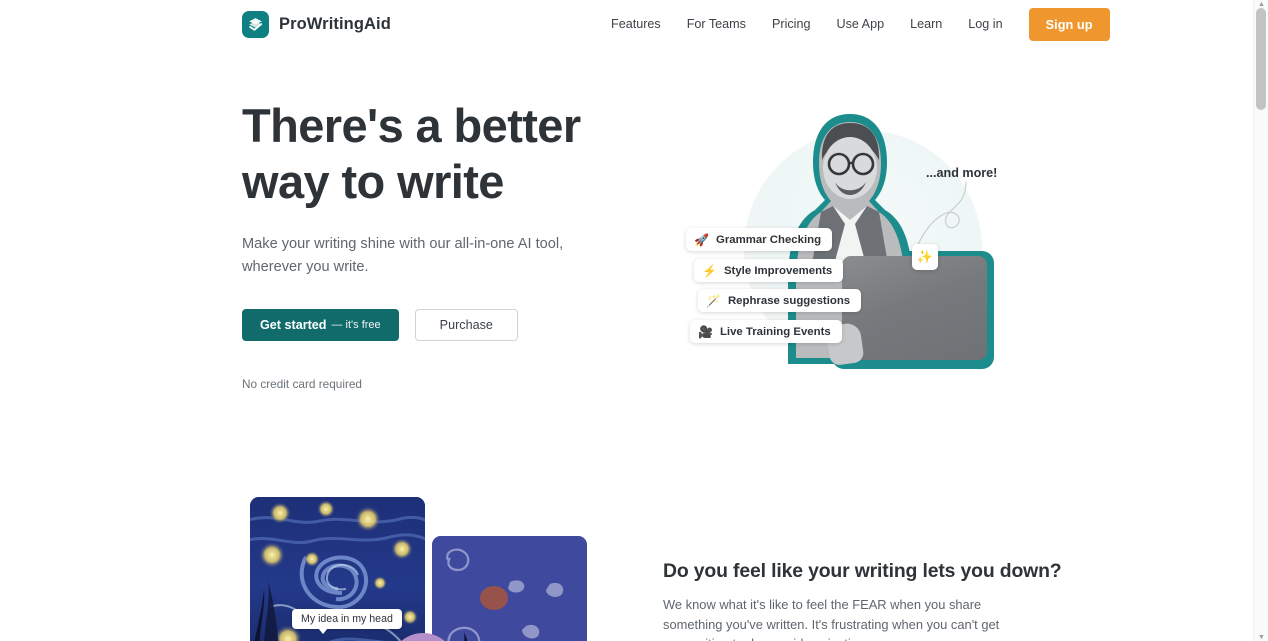  What do you see at coordinates (509, 588) in the screenshot?
I see `flat-starry-night-version` at bounding box center [509, 588].